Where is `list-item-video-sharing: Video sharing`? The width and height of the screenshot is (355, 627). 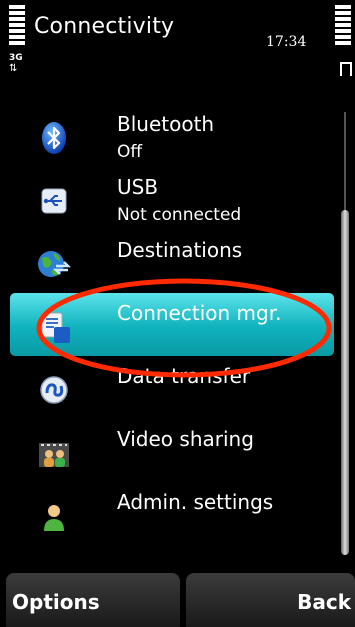 list-item-video-sharing: Video sharing is located at coordinates (170, 450).